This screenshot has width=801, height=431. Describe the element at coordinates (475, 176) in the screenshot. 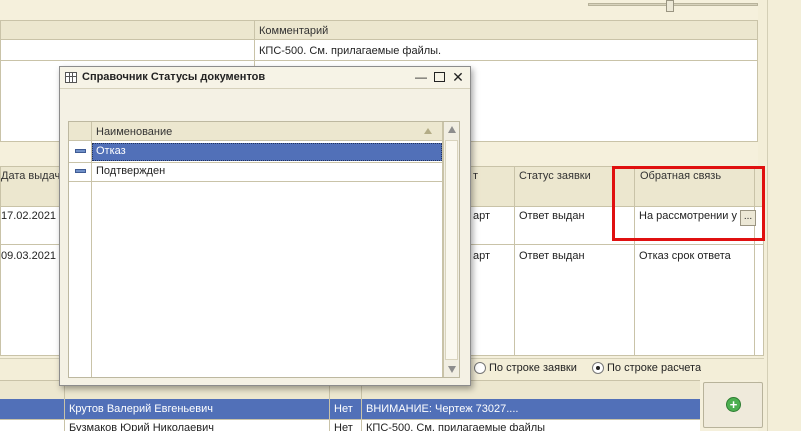

I see `col2-header: т` at that location.